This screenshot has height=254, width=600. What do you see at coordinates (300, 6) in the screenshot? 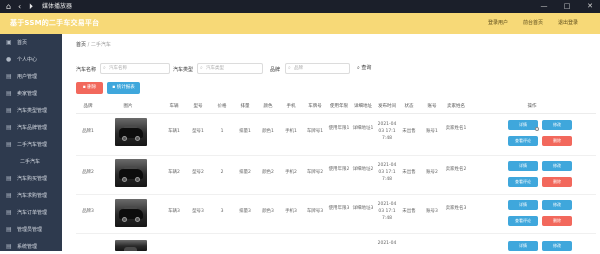
I see `window-titlebar: ⌂ ‹ ⏵ 媒体播放器 — □ ✕` at bounding box center [300, 6].